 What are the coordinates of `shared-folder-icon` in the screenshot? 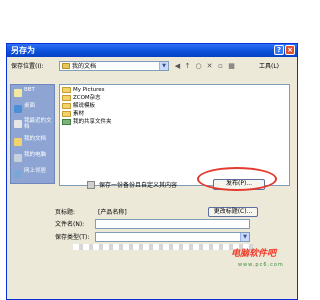 It's located at (66, 122).